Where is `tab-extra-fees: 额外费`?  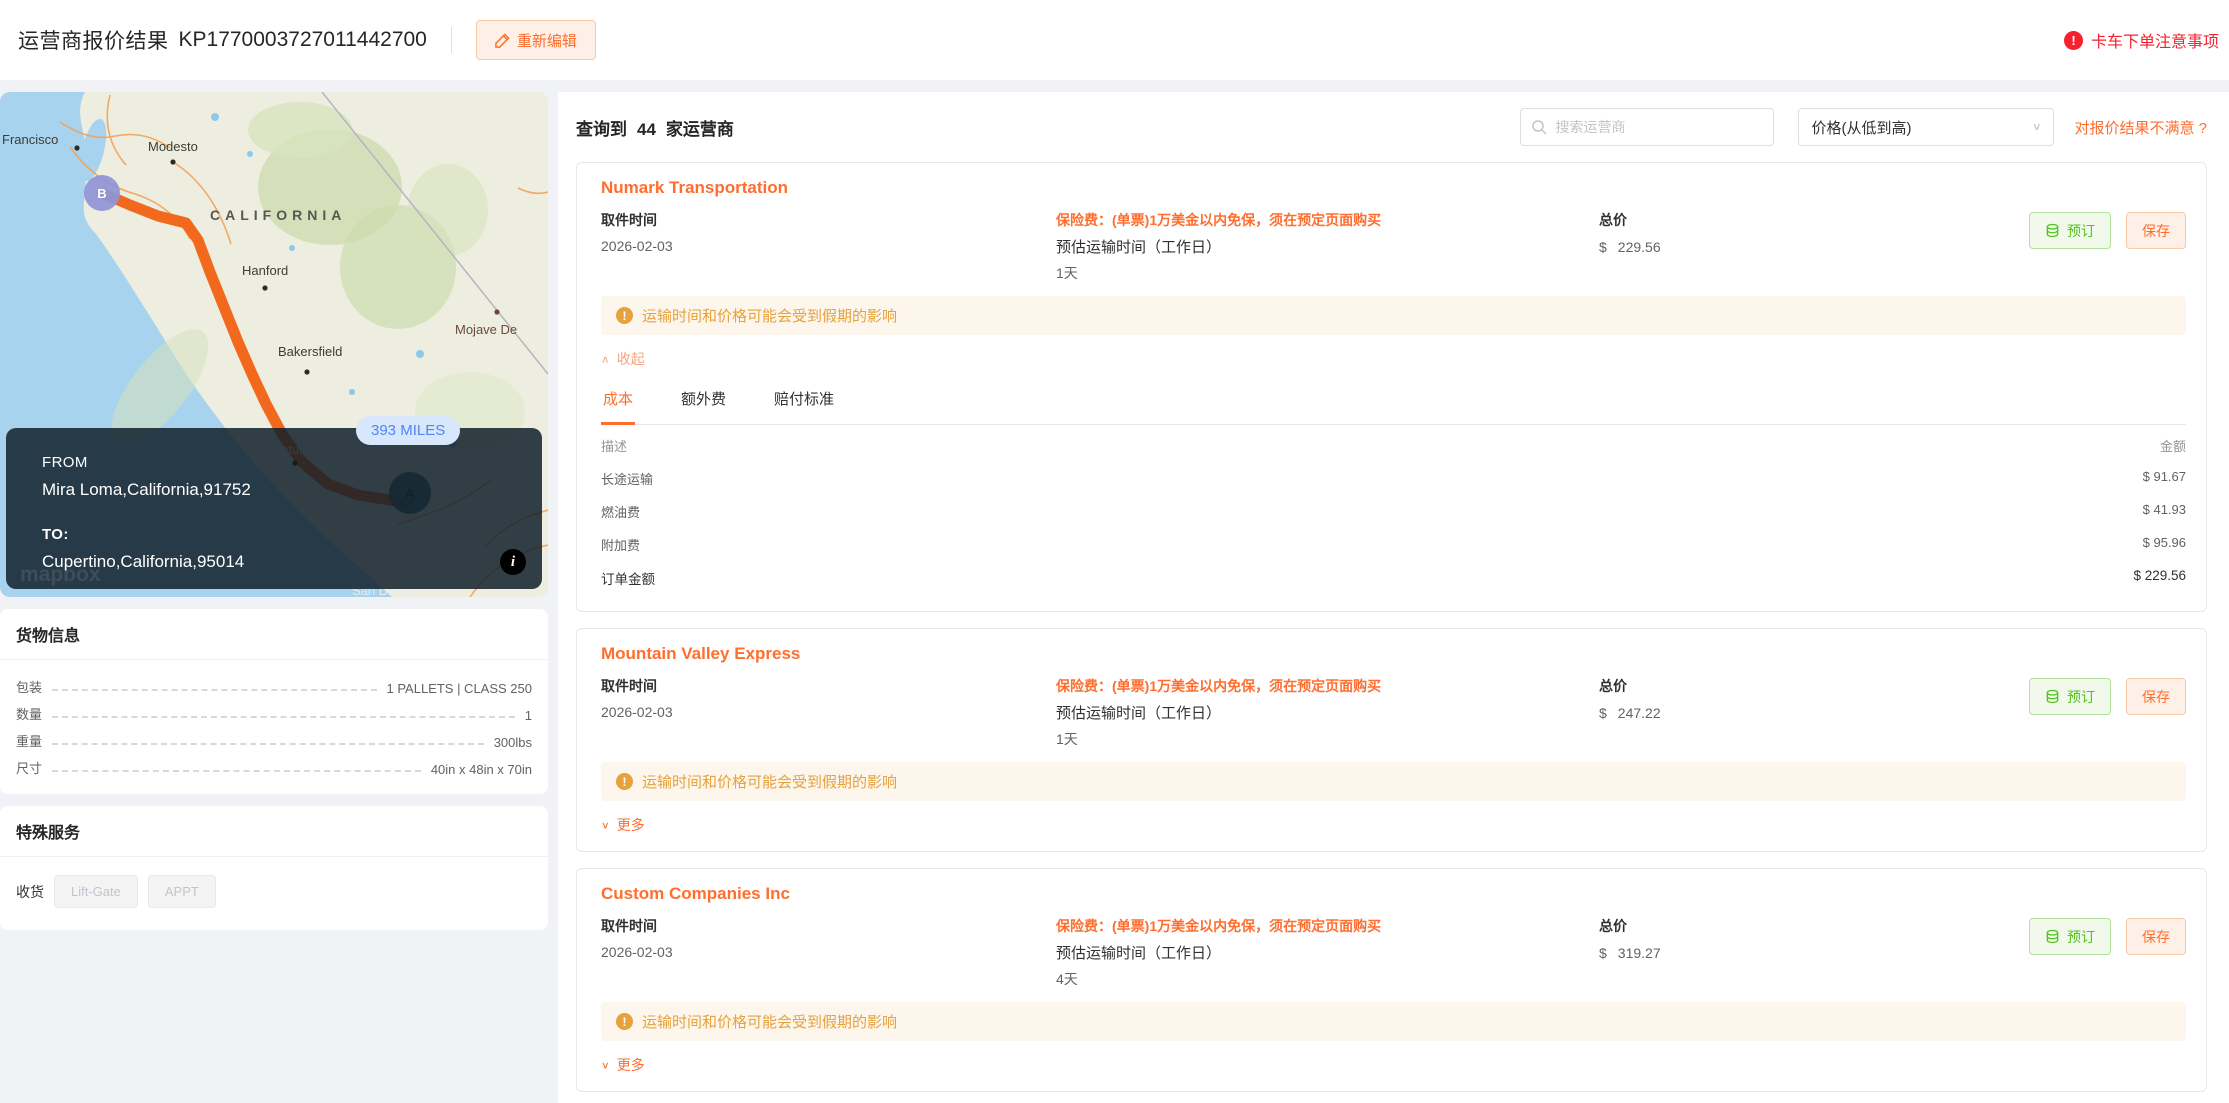 tab-extra-fees: 额外费 is located at coordinates (703, 401).